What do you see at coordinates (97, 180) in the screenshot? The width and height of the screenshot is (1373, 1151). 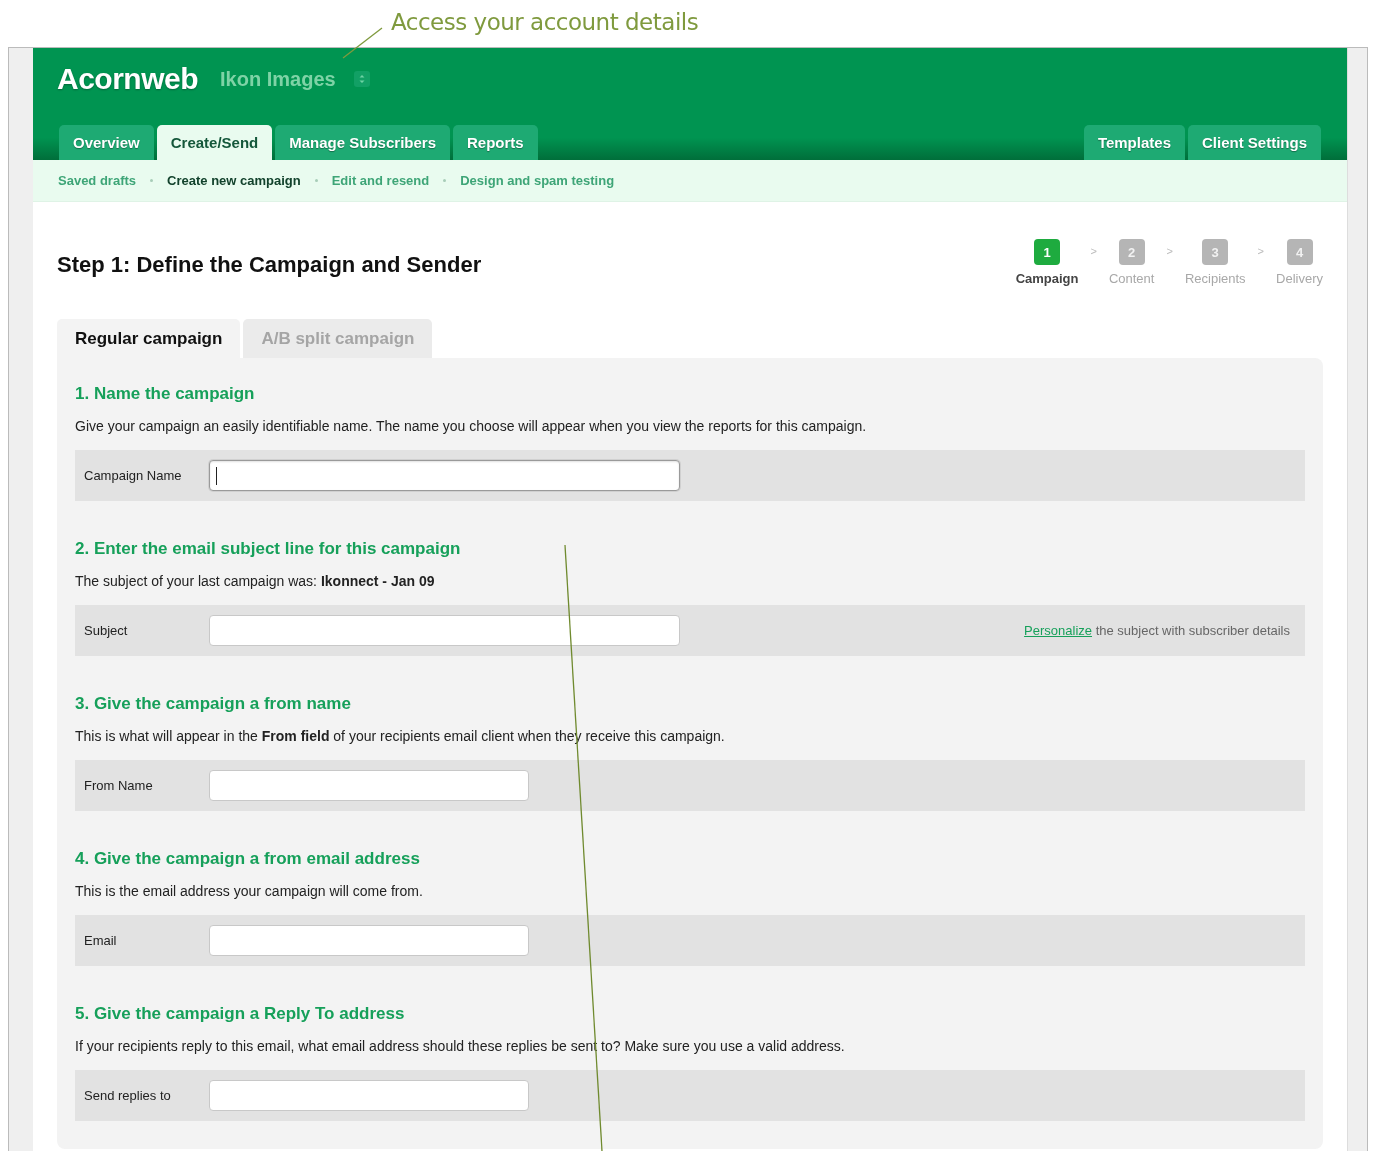 I see `subnav-link: Saved drafts` at bounding box center [97, 180].